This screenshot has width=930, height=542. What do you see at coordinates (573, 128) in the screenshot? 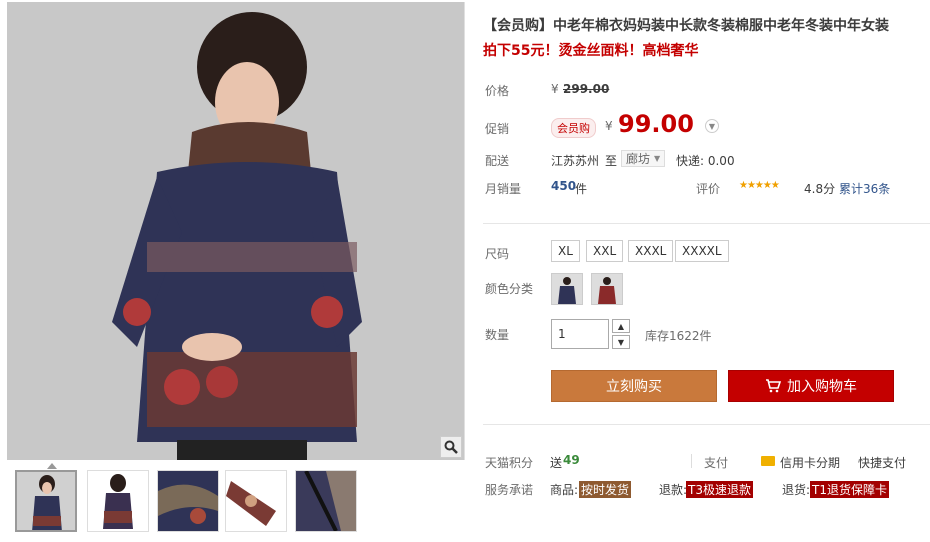
I see `member-badge: 会员购` at bounding box center [573, 128].